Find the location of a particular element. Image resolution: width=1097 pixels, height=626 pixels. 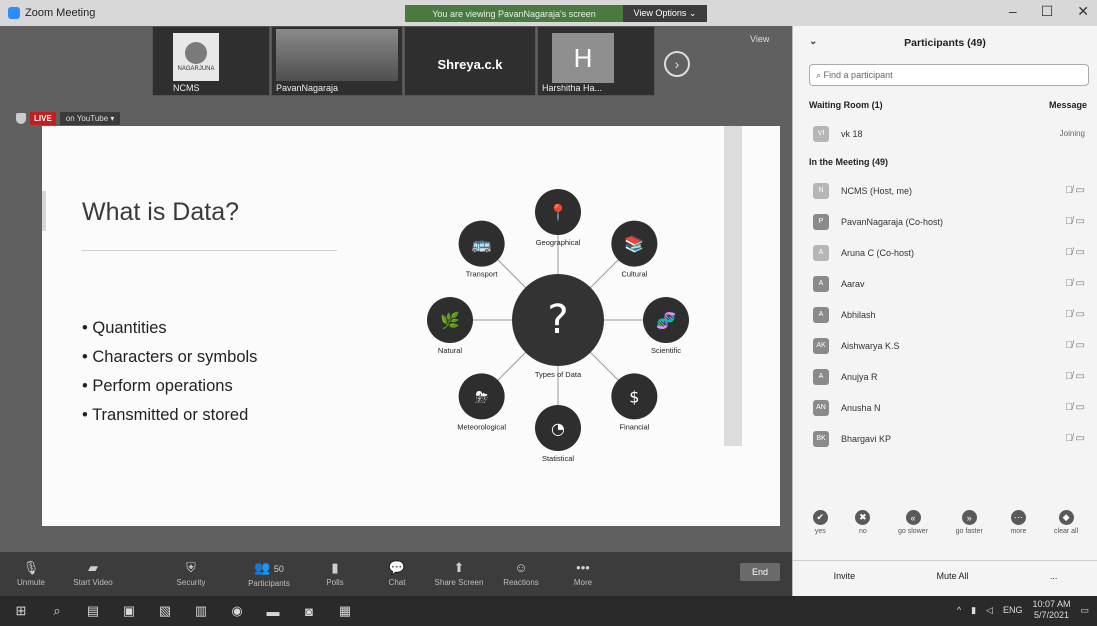

indesign-icon: ▥ is located at coordinates (201, 611).